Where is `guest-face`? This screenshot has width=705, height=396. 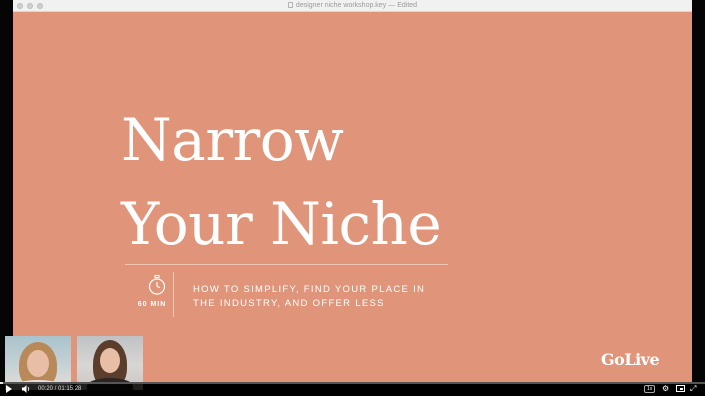 guest-face is located at coordinates (110, 360).